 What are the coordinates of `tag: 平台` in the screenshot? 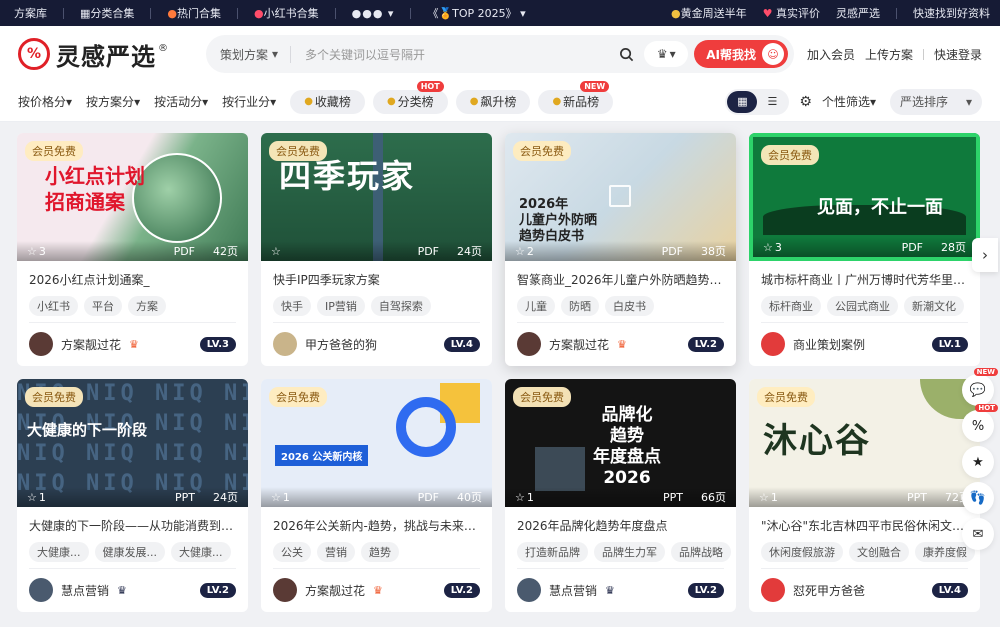 It's located at (103, 306).